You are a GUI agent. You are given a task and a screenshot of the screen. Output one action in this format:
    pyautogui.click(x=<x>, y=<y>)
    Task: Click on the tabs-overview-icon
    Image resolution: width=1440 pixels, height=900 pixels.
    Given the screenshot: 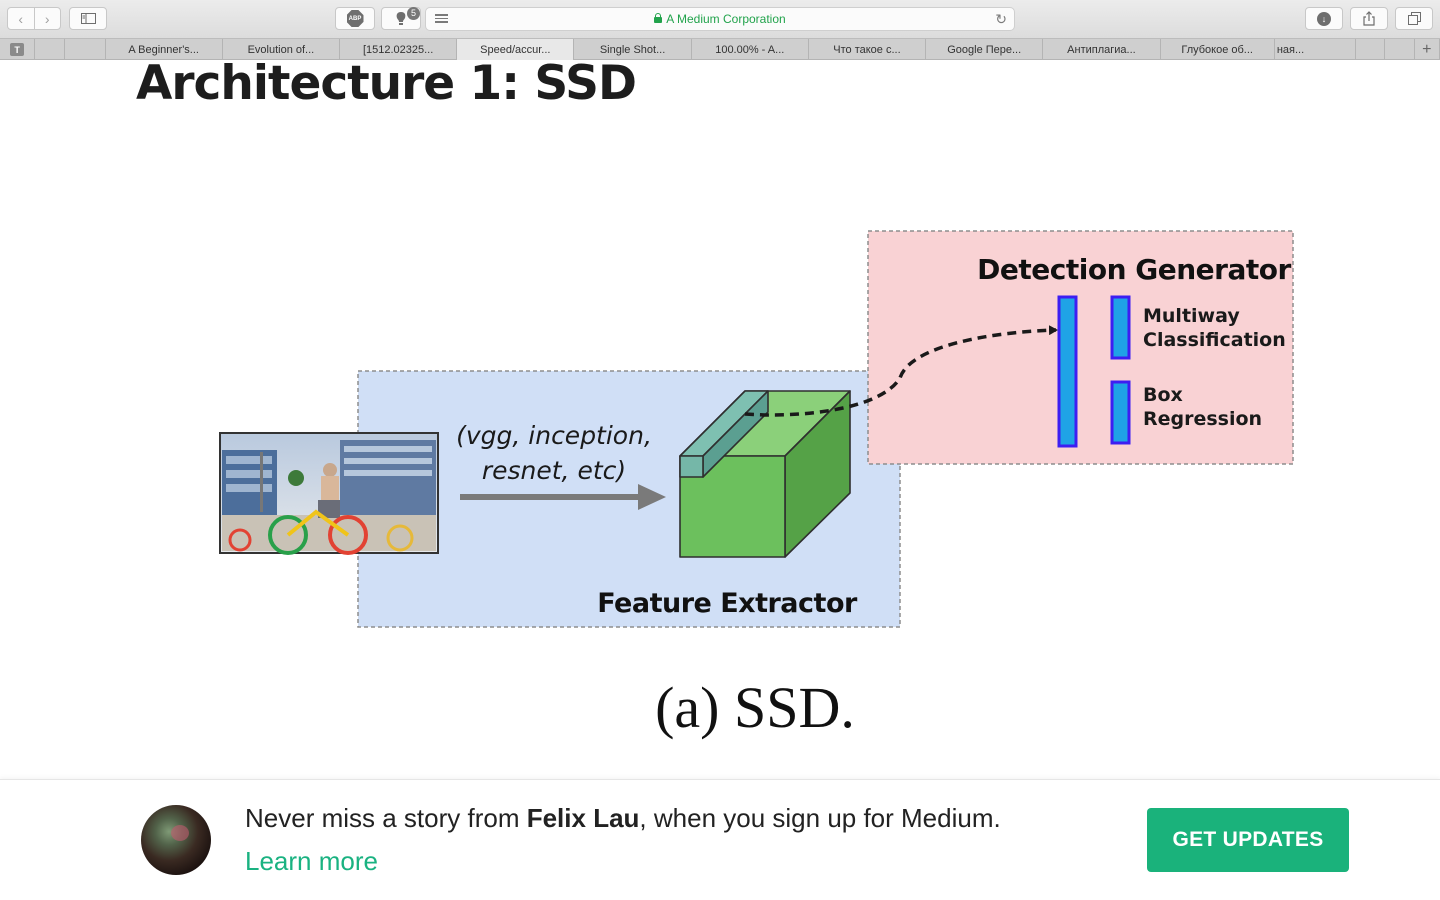 What is the action you would take?
    pyautogui.click(x=1414, y=18)
    